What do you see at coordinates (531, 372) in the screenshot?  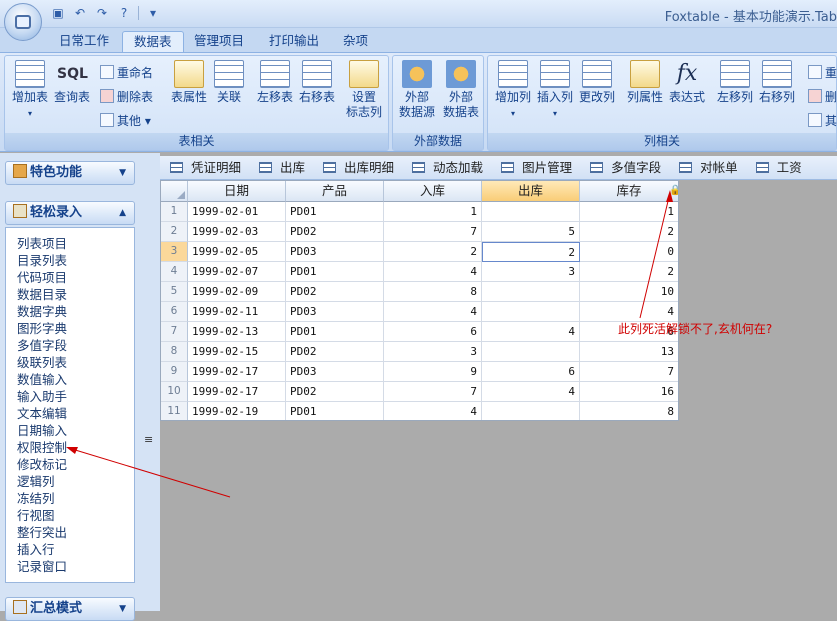 I see `cell-out: 6` at bounding box center [531, 372].